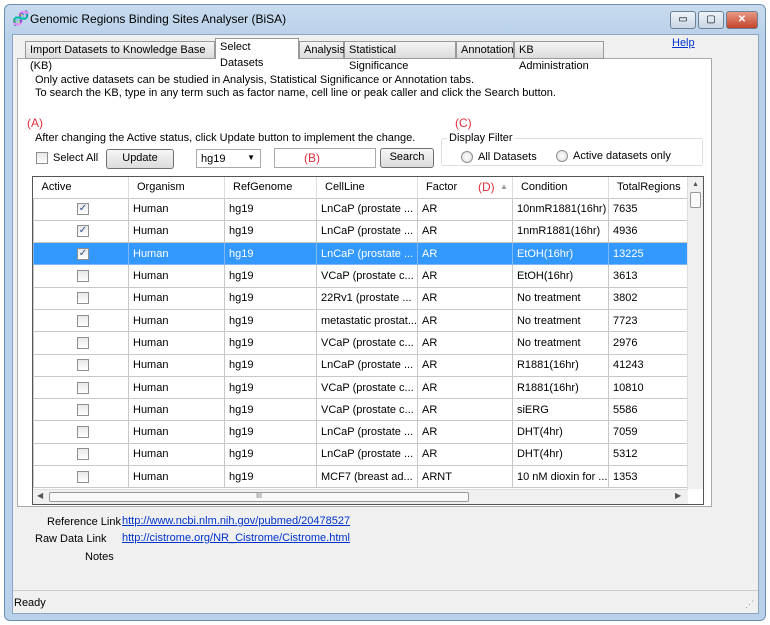  Describe the element at coordinates (400, 56) in the screenshot. I see `tab-statistical-significance: Statistical Significance` at that location.